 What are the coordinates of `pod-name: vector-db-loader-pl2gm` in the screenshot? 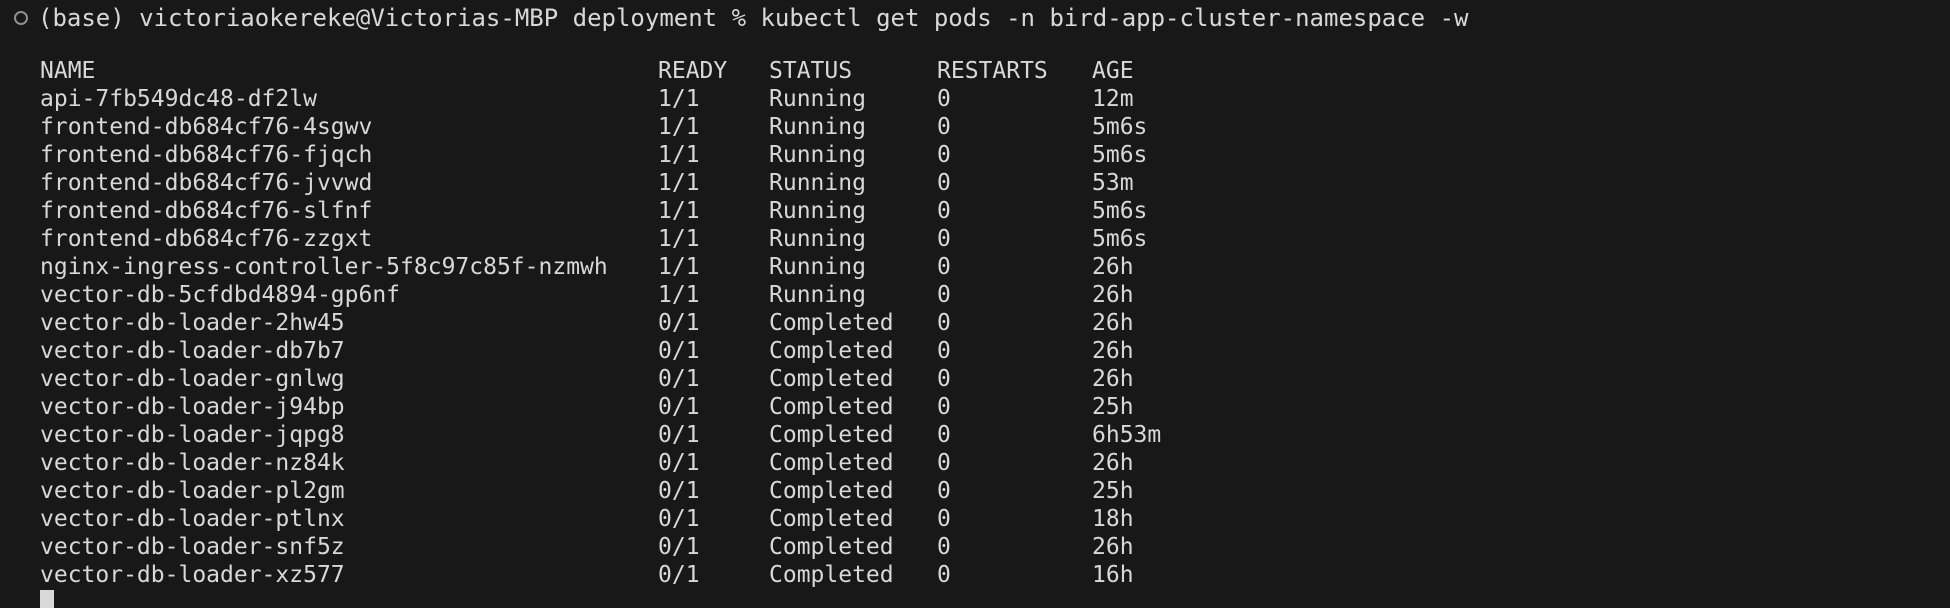 It's located at (192, 491).